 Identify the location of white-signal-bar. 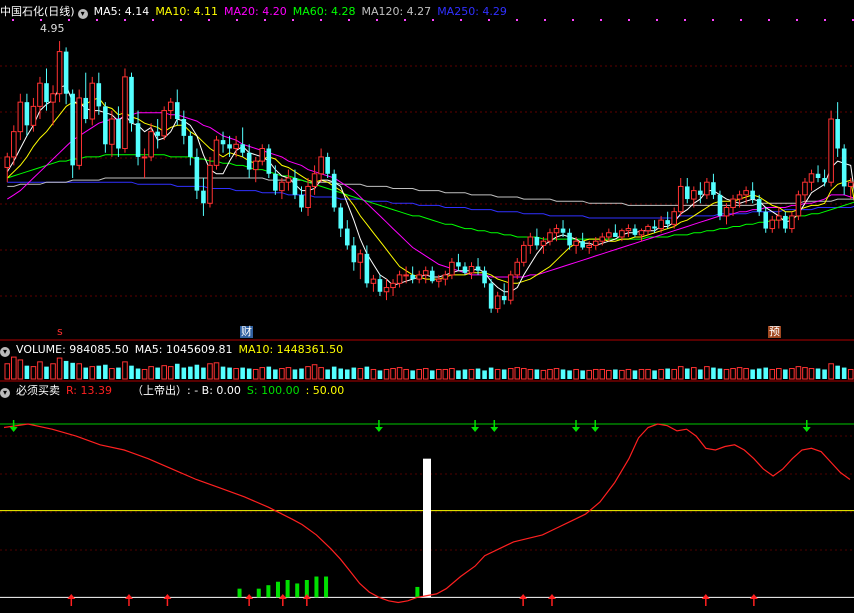
(427, 528).